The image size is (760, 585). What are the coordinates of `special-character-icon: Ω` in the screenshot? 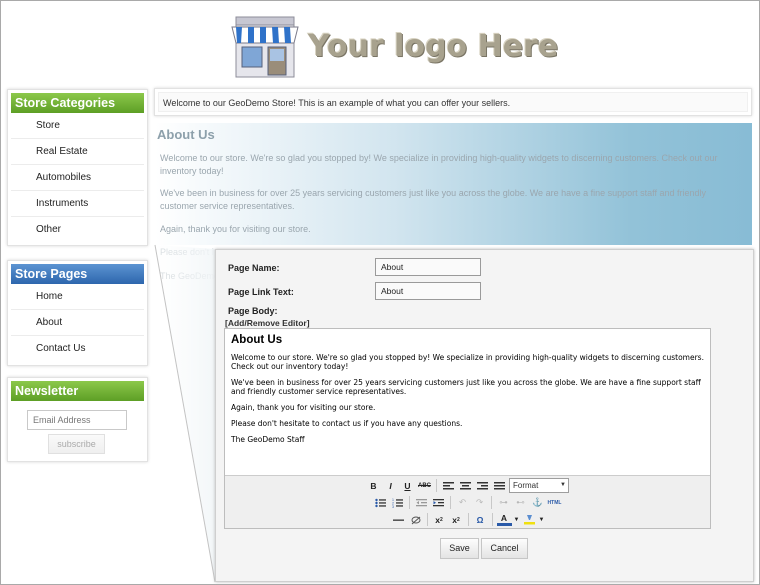 It's located at (480, 519).